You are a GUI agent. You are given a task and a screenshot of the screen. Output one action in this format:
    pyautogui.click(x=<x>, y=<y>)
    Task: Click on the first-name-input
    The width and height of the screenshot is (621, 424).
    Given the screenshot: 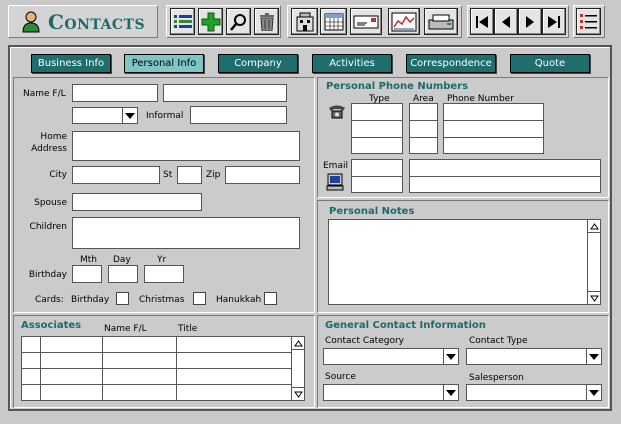 What is the action you would take?
    pyautogui.click(x=115, y=93)
    